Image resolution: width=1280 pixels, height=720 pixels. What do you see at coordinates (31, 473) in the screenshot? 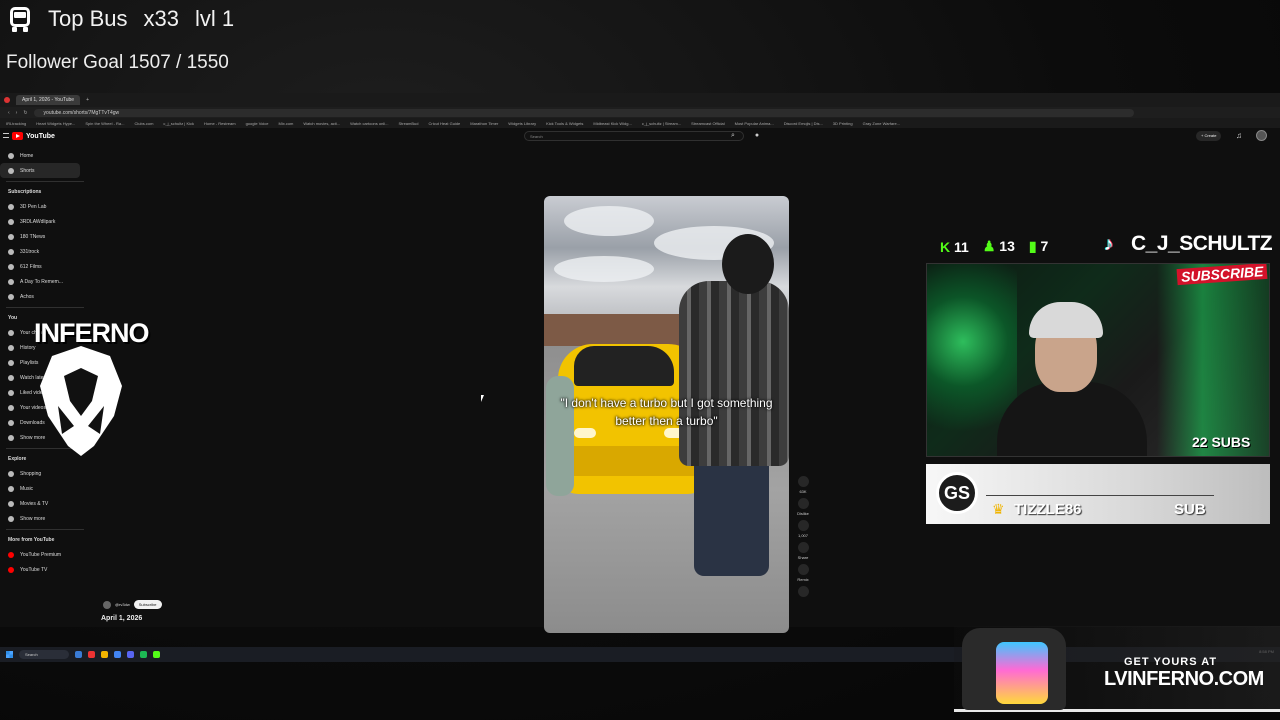
I see `sidebar-item-label: Shopping` at bounding box center [31, 473].